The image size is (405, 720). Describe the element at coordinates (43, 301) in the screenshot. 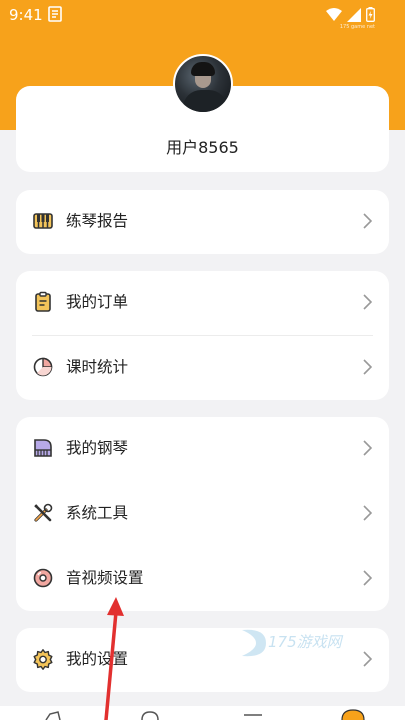

I see `clipboard-icon` at that location.